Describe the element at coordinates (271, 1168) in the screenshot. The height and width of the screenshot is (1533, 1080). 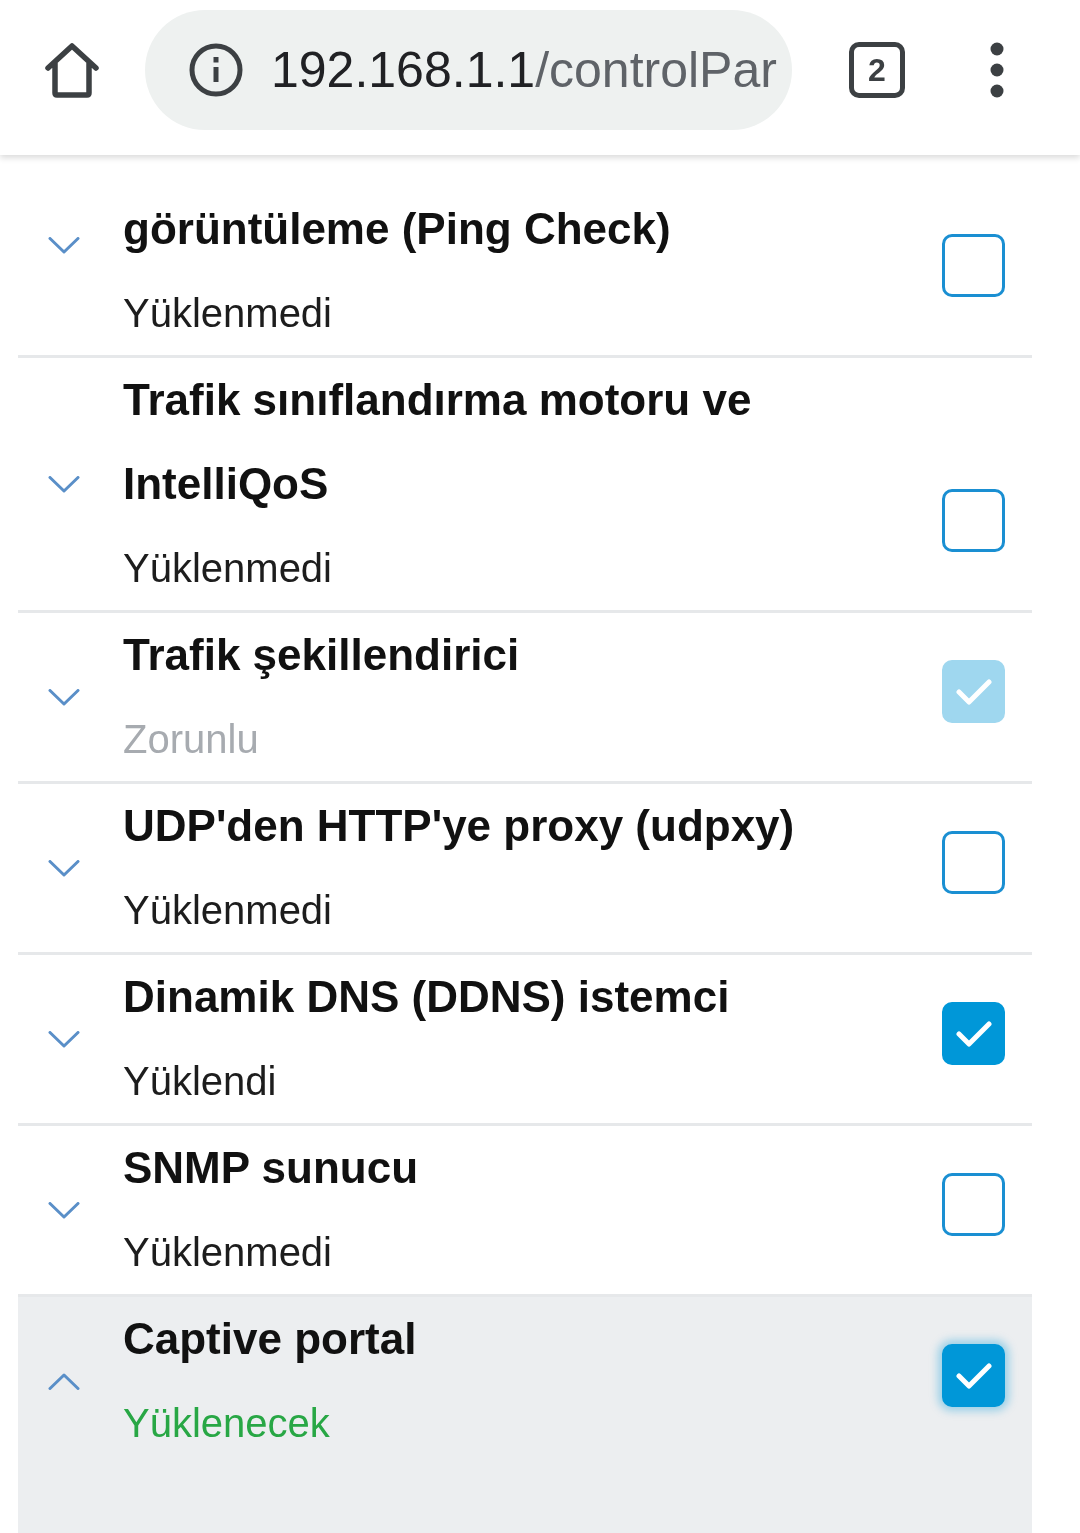
I see `package-title: SNMP sunucu` at that location.